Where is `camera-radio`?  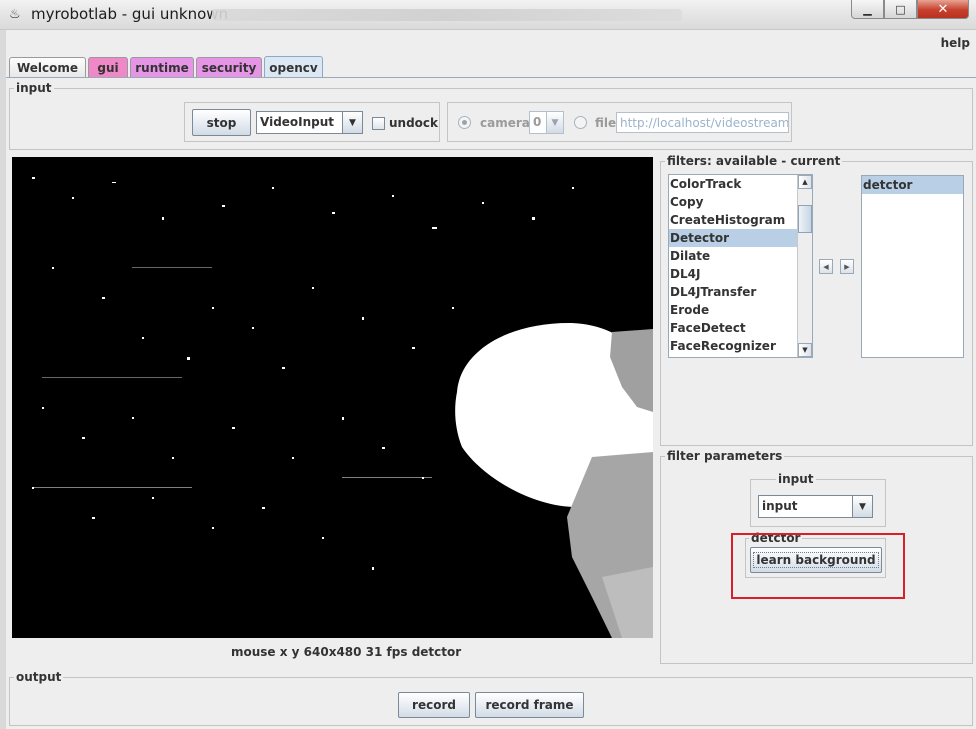
camera-radio is located at coordinates (464, 122).